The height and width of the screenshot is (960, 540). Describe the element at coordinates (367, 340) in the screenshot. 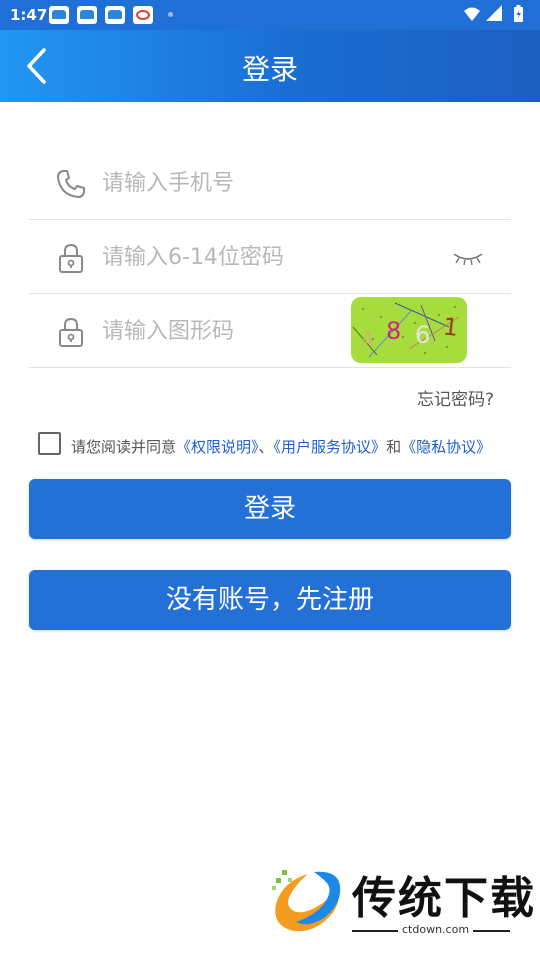

I see `captcha-char: 4` at that location.